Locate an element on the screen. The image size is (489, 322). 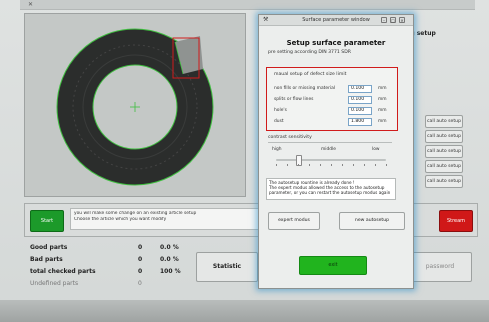
call-auto-setup-button-5: call auto setup is located at coordinates (444, 181).